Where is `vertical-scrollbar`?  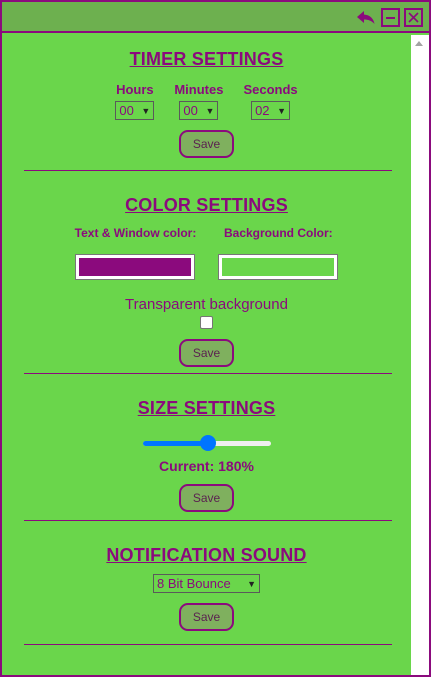 vertical-scrollbar is located at coordinates (420, 355).